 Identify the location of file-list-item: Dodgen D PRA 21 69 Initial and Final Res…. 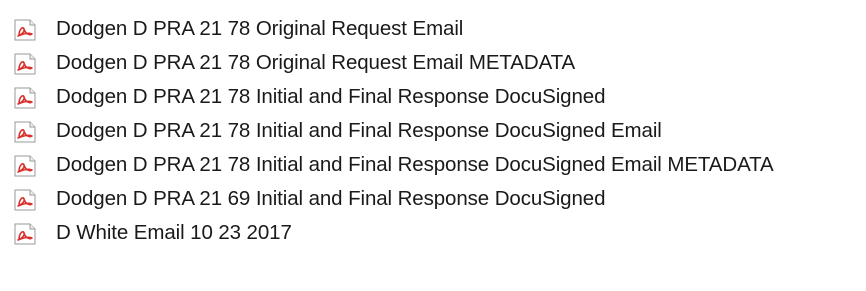
(433, 198).